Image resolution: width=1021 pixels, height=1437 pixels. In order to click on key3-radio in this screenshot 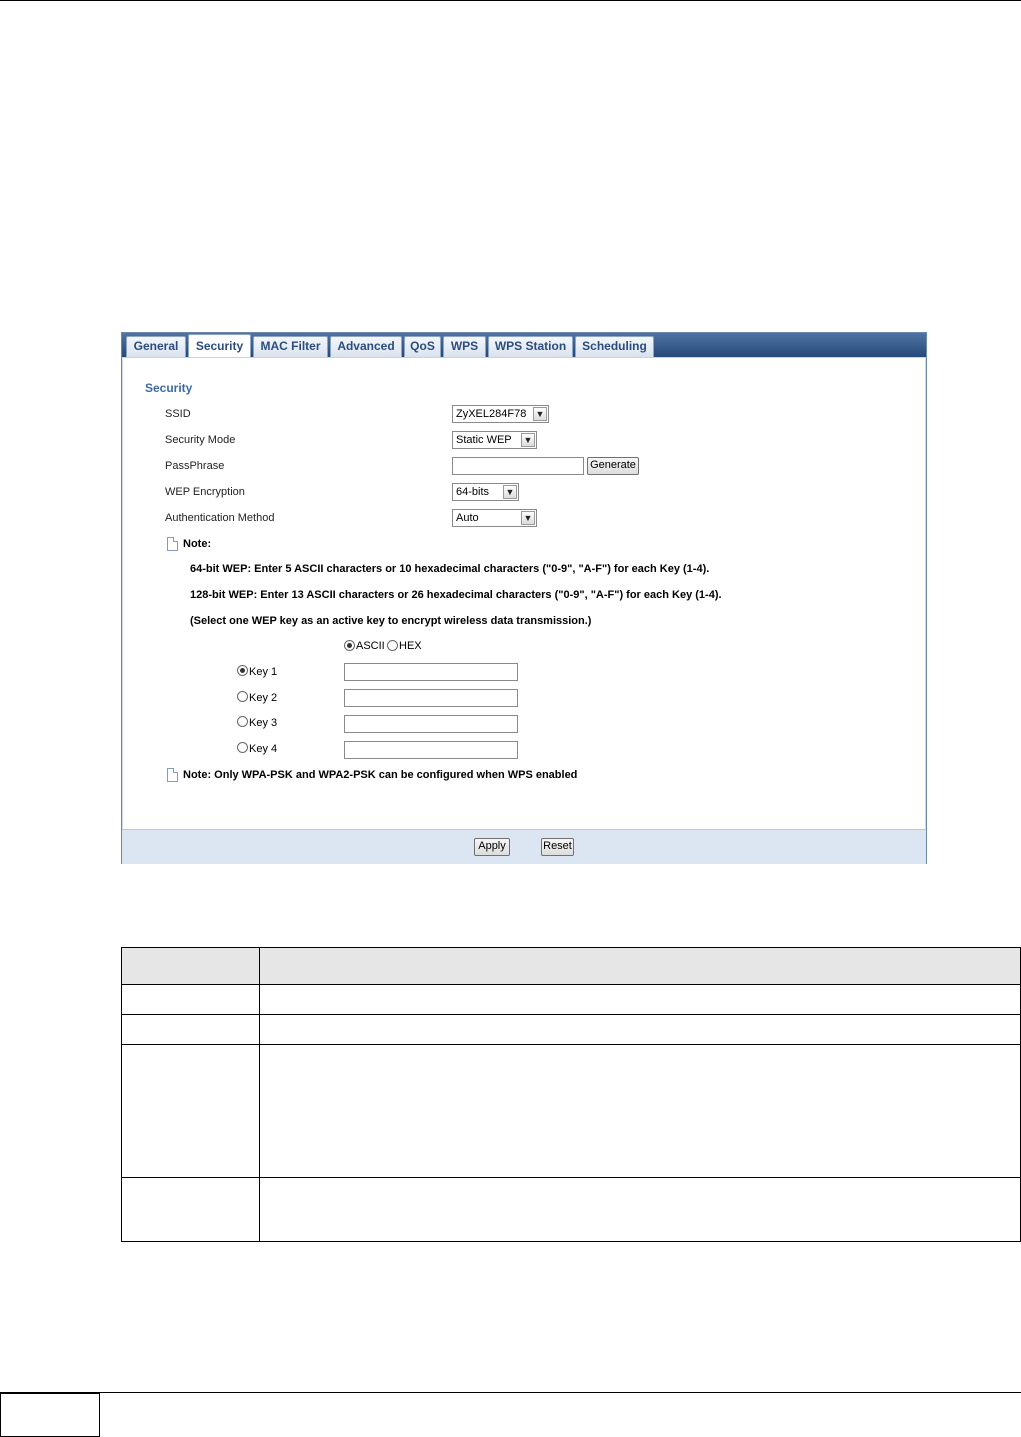, I will do `click(242, 721)`.